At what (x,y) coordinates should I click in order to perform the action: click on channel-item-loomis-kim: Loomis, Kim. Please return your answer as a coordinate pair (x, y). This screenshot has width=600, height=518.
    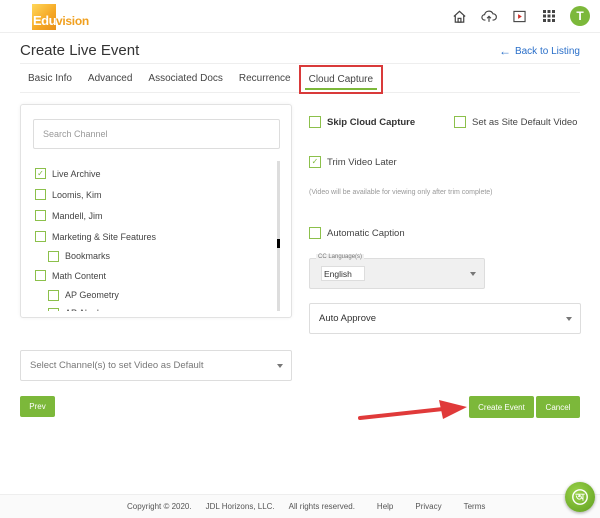
    Looking at the image, I should click on (155, 194).